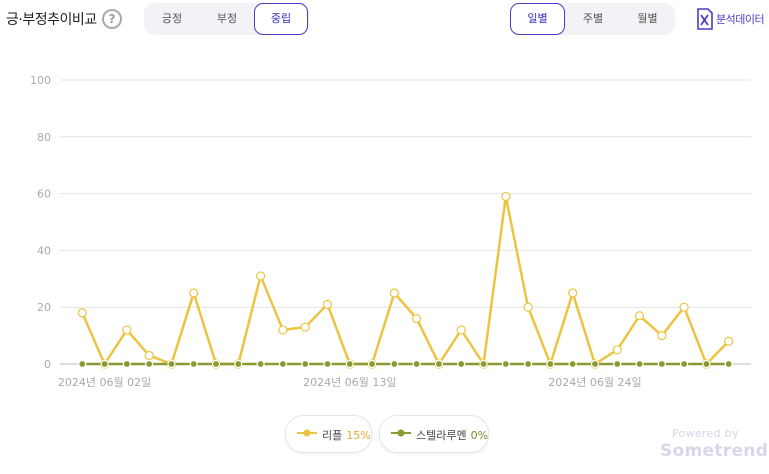 The height and width of the screenshot is (474, 769). I want to click on y-tick-label: 0, so click(47, 364).